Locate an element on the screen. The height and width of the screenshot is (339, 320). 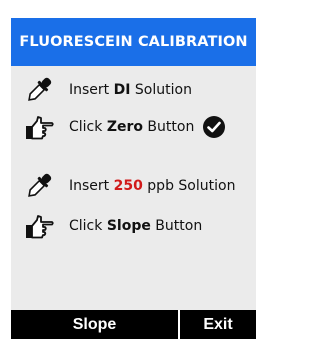
page-title: FLUORESCEIN CALIBRATION is located at coordinates (133, 42).